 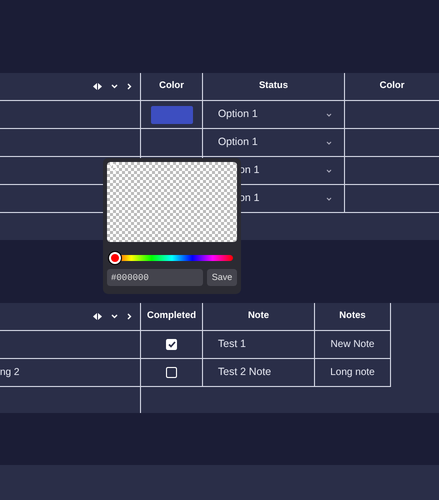 I want to click on column-header: Completed, so click(x=171, y=316).